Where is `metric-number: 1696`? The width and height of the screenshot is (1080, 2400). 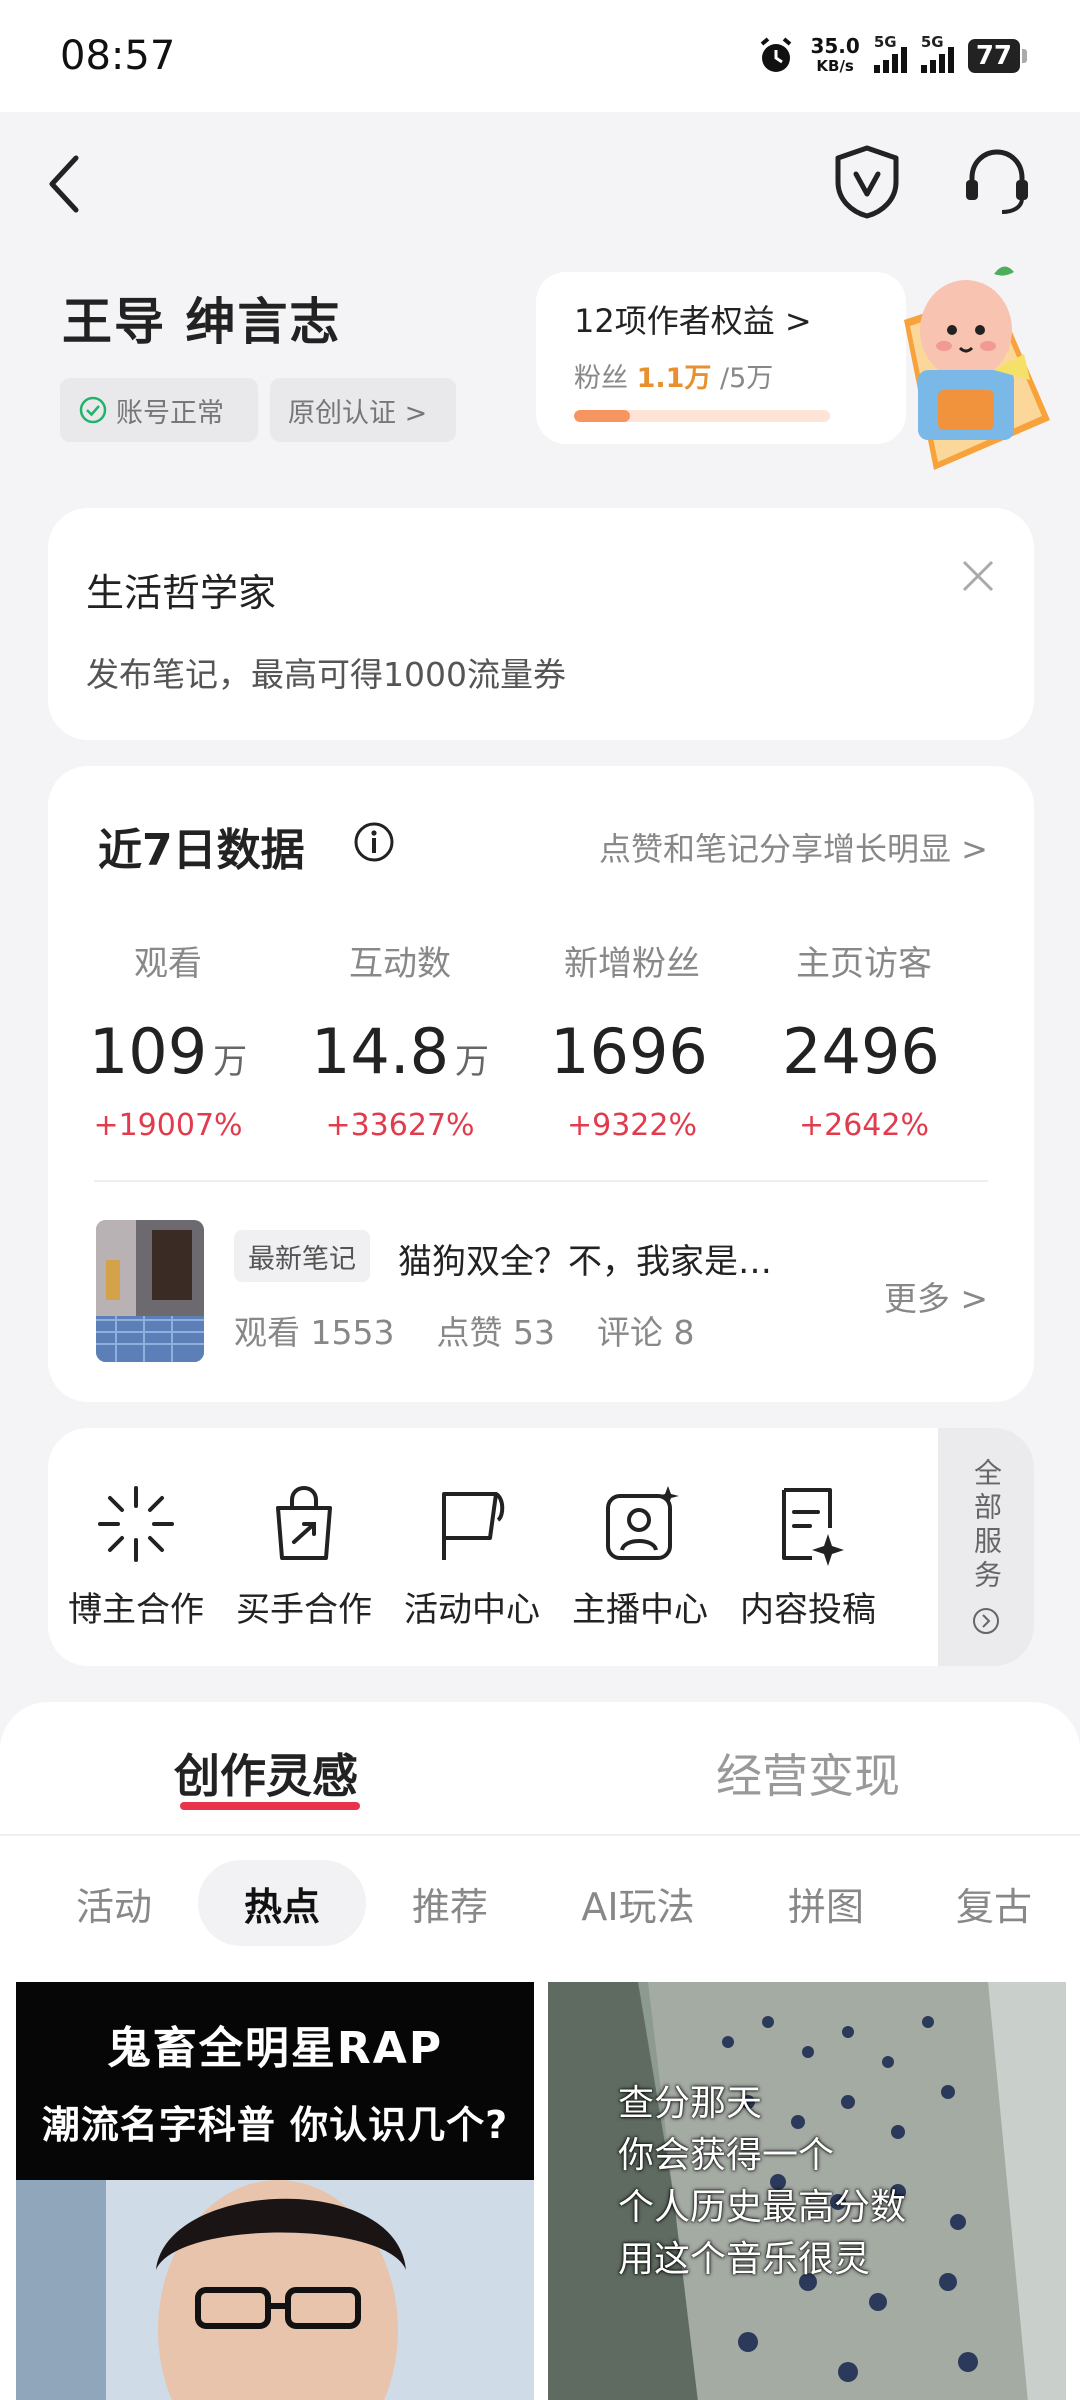
metric-number: 1696 is located at coordinates (629, 1051).